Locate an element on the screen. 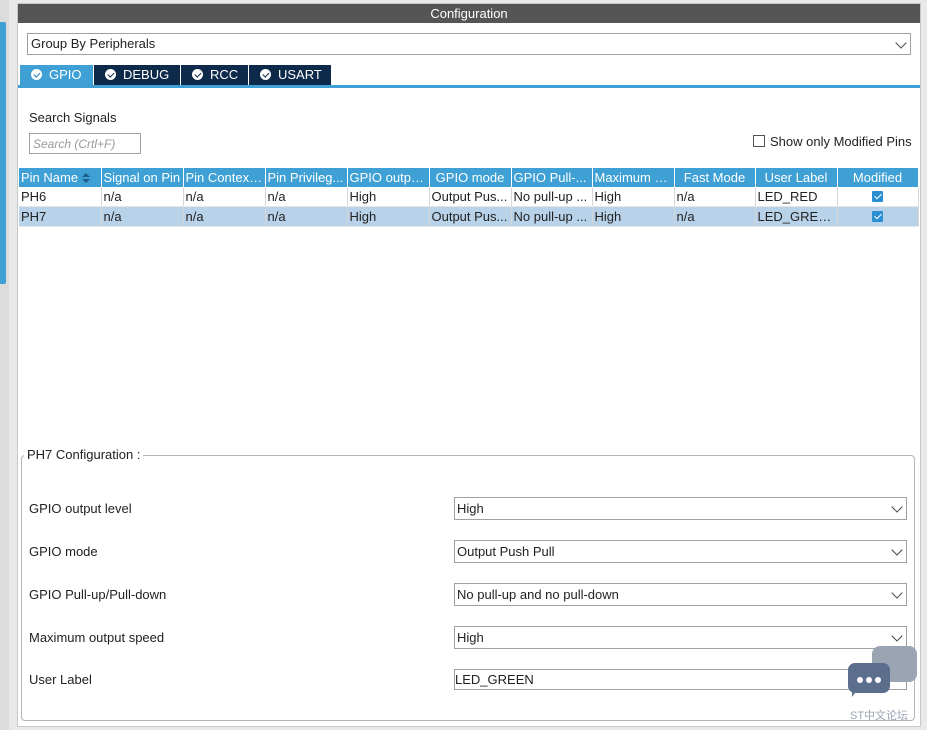  column-header-gpio-mode: GPIO mode is located at coordinates (470, 177).